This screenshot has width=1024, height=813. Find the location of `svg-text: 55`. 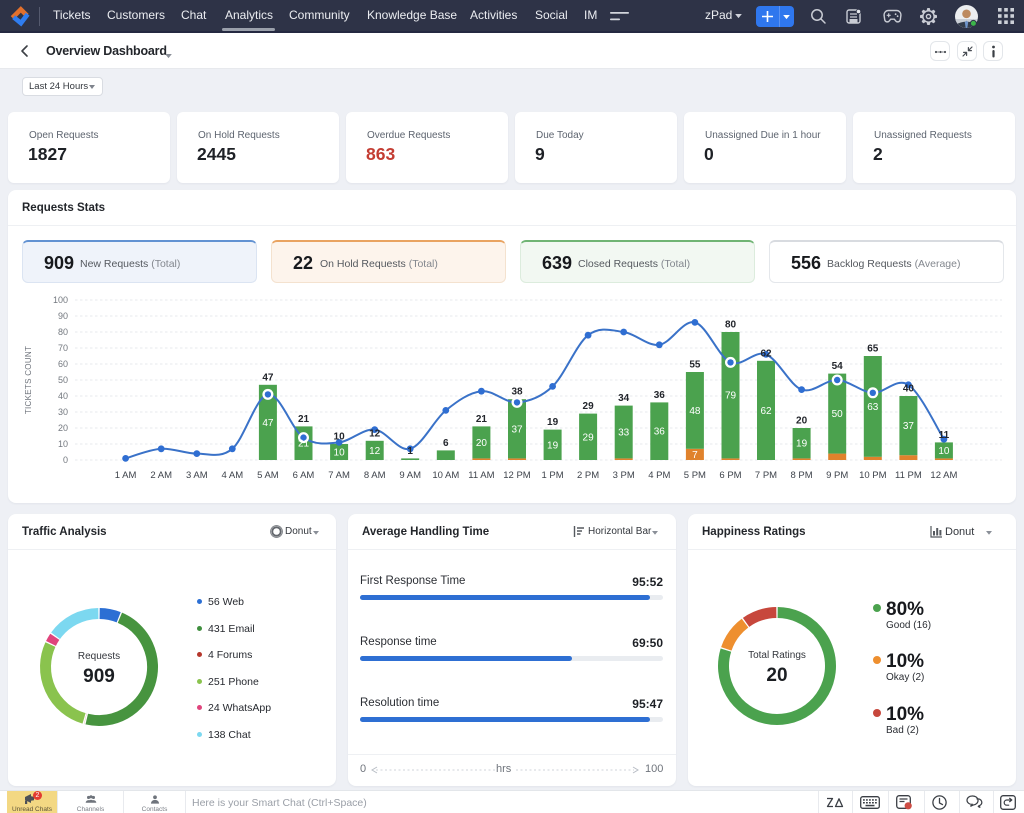

svg-text: 55 is located at coordinates (695, 365).